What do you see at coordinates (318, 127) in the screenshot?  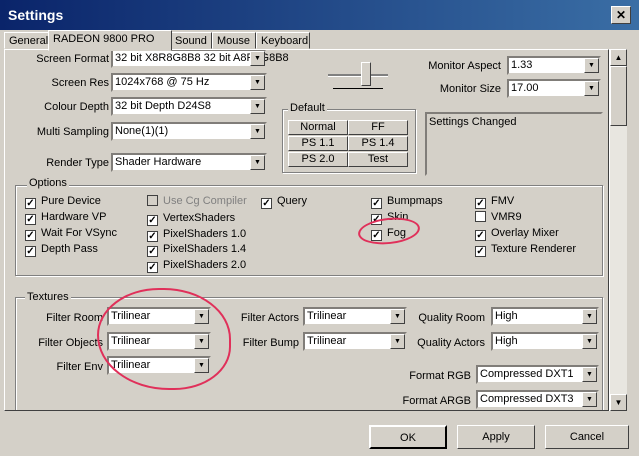 I see `normal-button: Normal` at bounding box center [318, 127].